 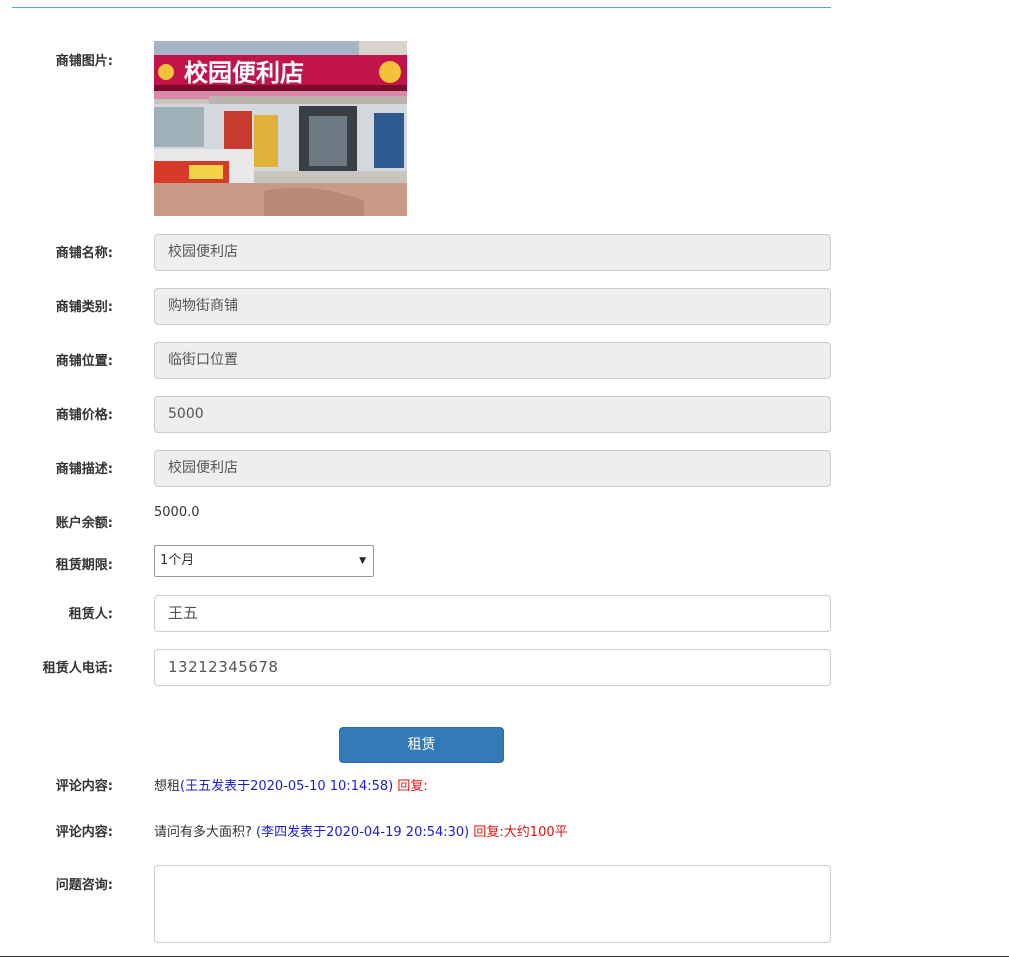 I want to click on label-tenant: 租赁人:, so click(x=90, y=614).